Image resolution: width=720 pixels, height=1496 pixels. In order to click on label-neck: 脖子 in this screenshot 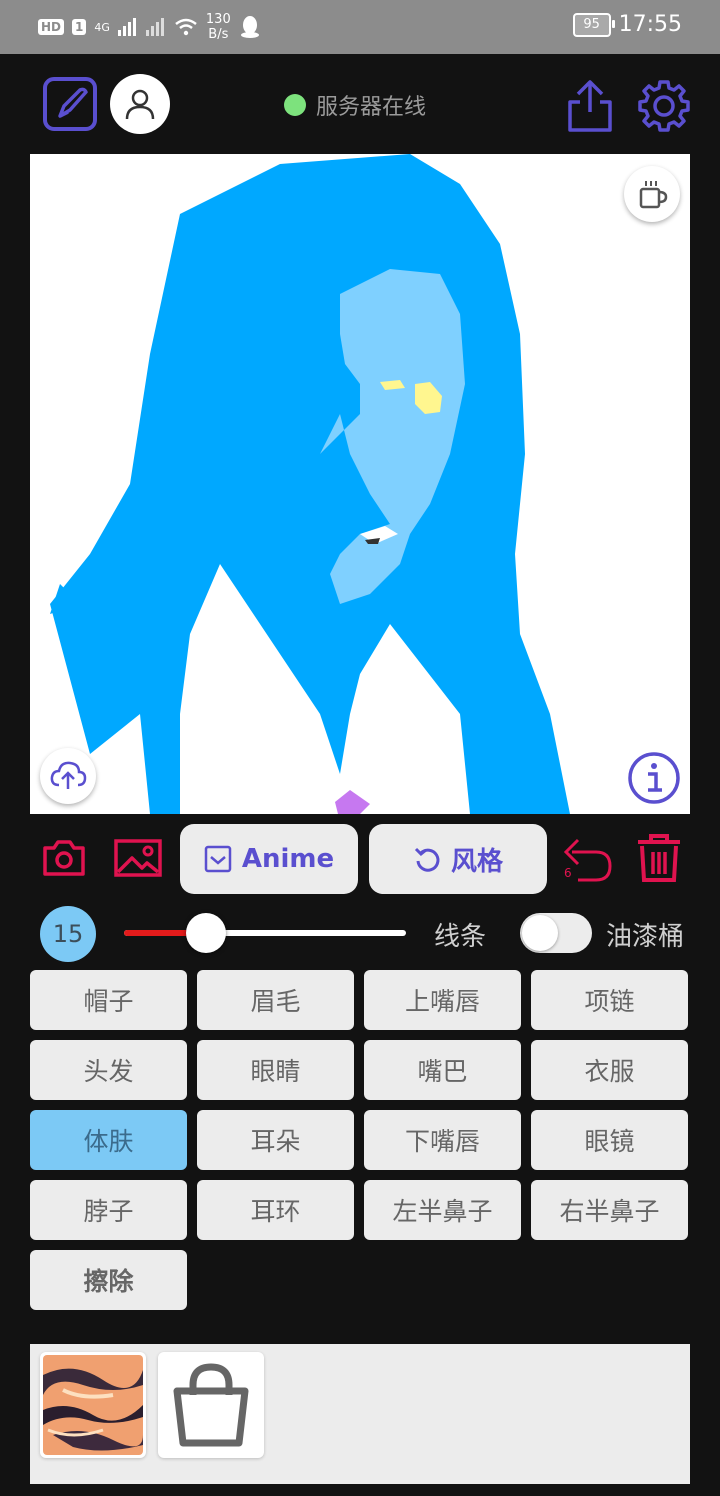, I will do `click(108, 1210)`.